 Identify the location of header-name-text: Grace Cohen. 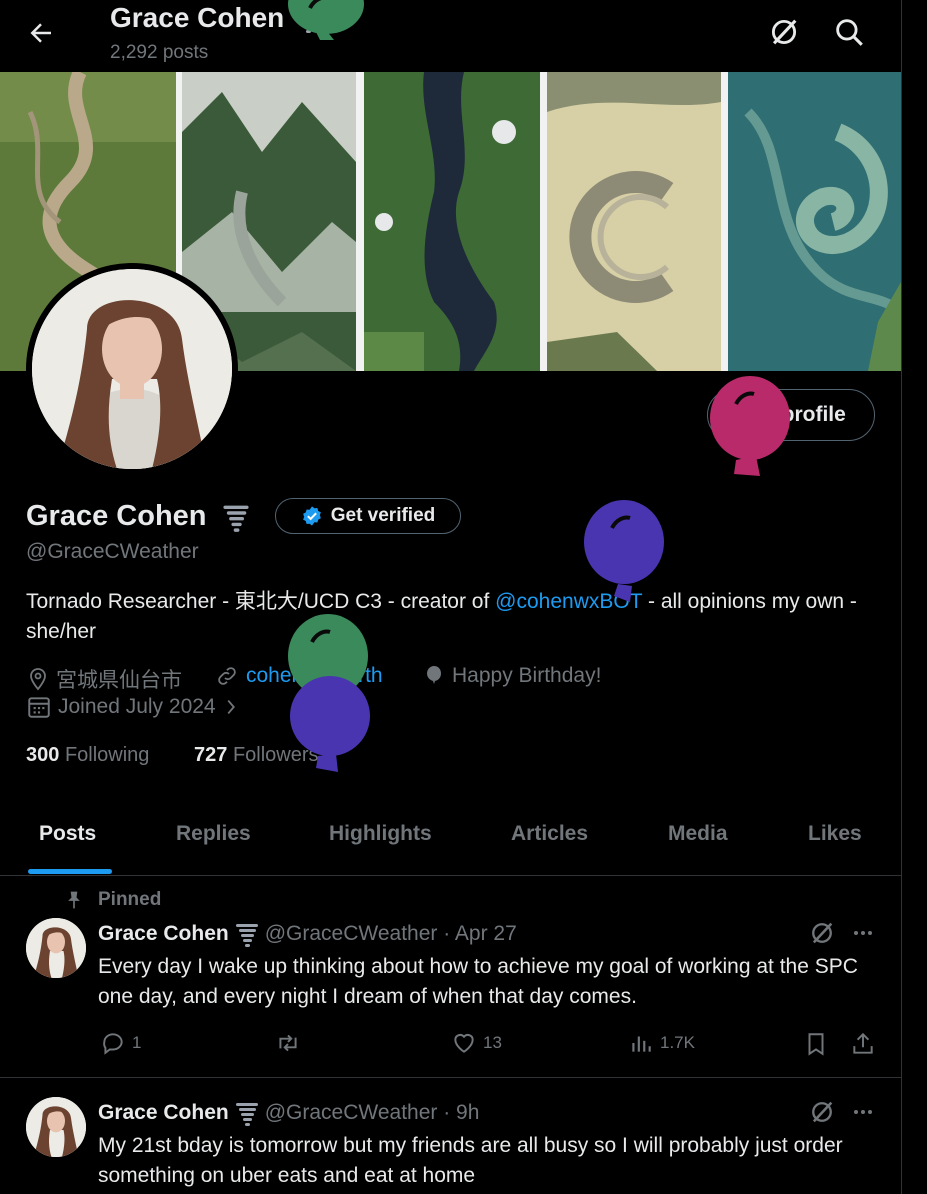
(197, 17).